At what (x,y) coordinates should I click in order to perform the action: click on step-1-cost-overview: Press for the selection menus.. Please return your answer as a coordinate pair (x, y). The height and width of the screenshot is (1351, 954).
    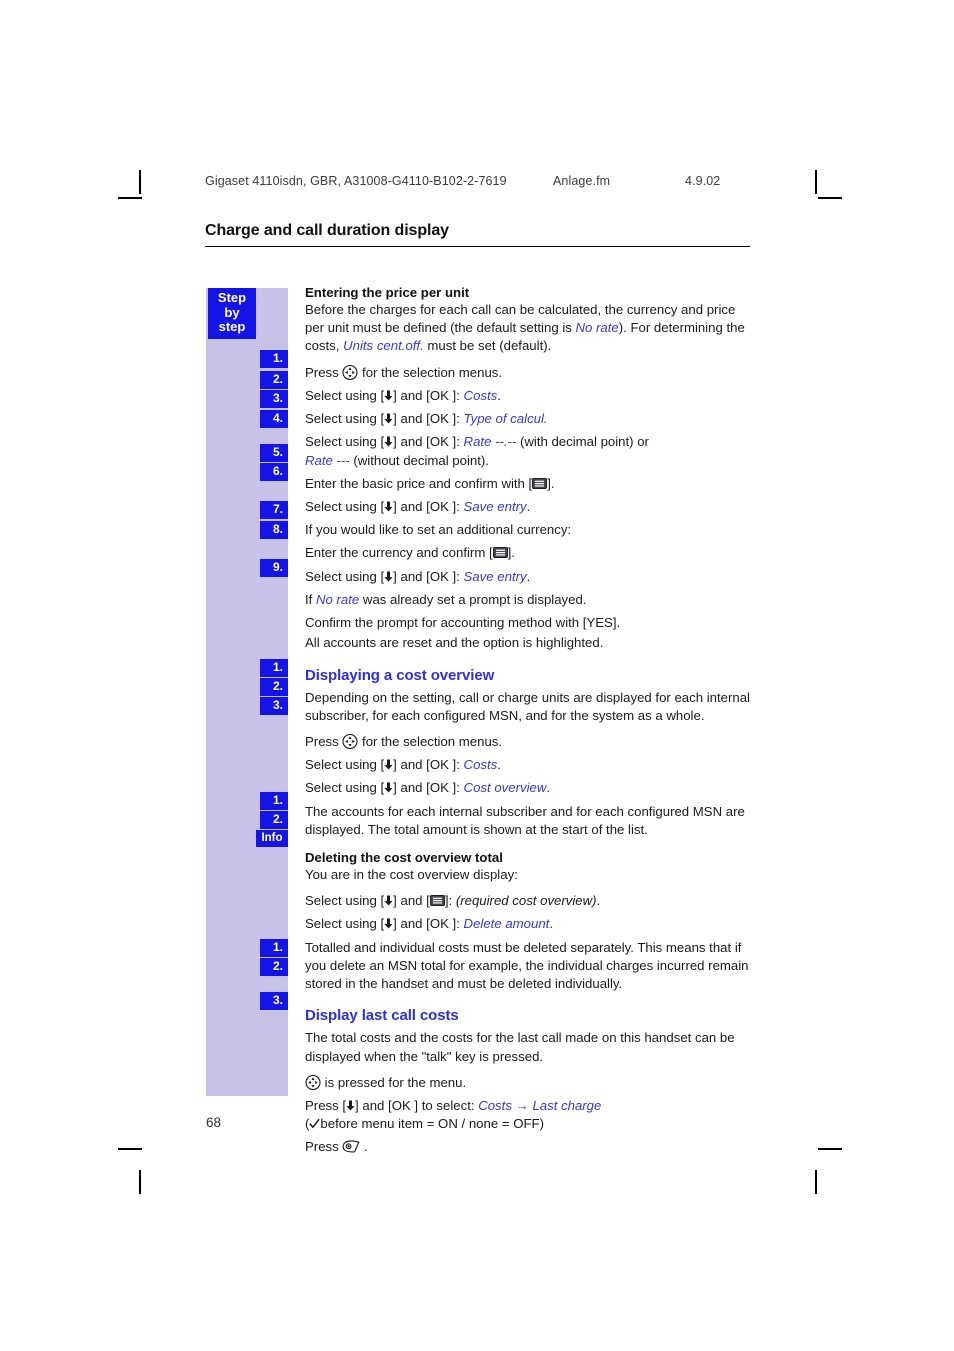
    Looking at the image, I should click on (529, 742).